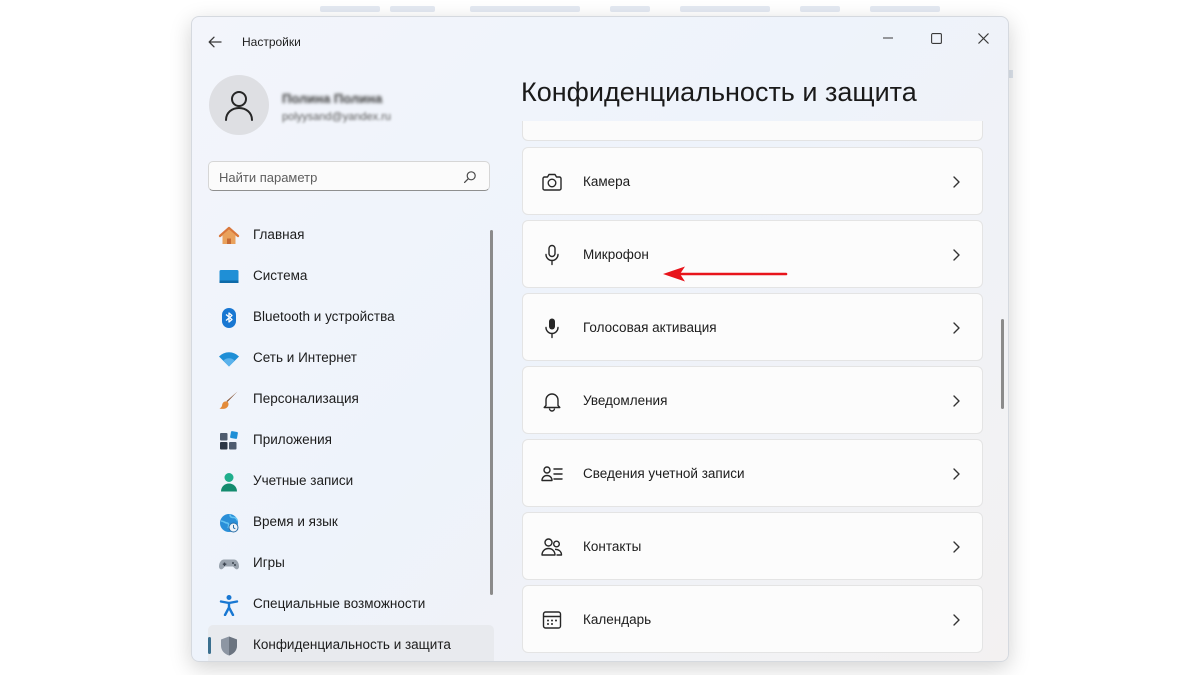 The width and height of the screenshot is (1200, 675). What do you see at coordinates (229, 523) in the screenshot?
I see `globe-clock-icon` at bounding box center [229, 523].